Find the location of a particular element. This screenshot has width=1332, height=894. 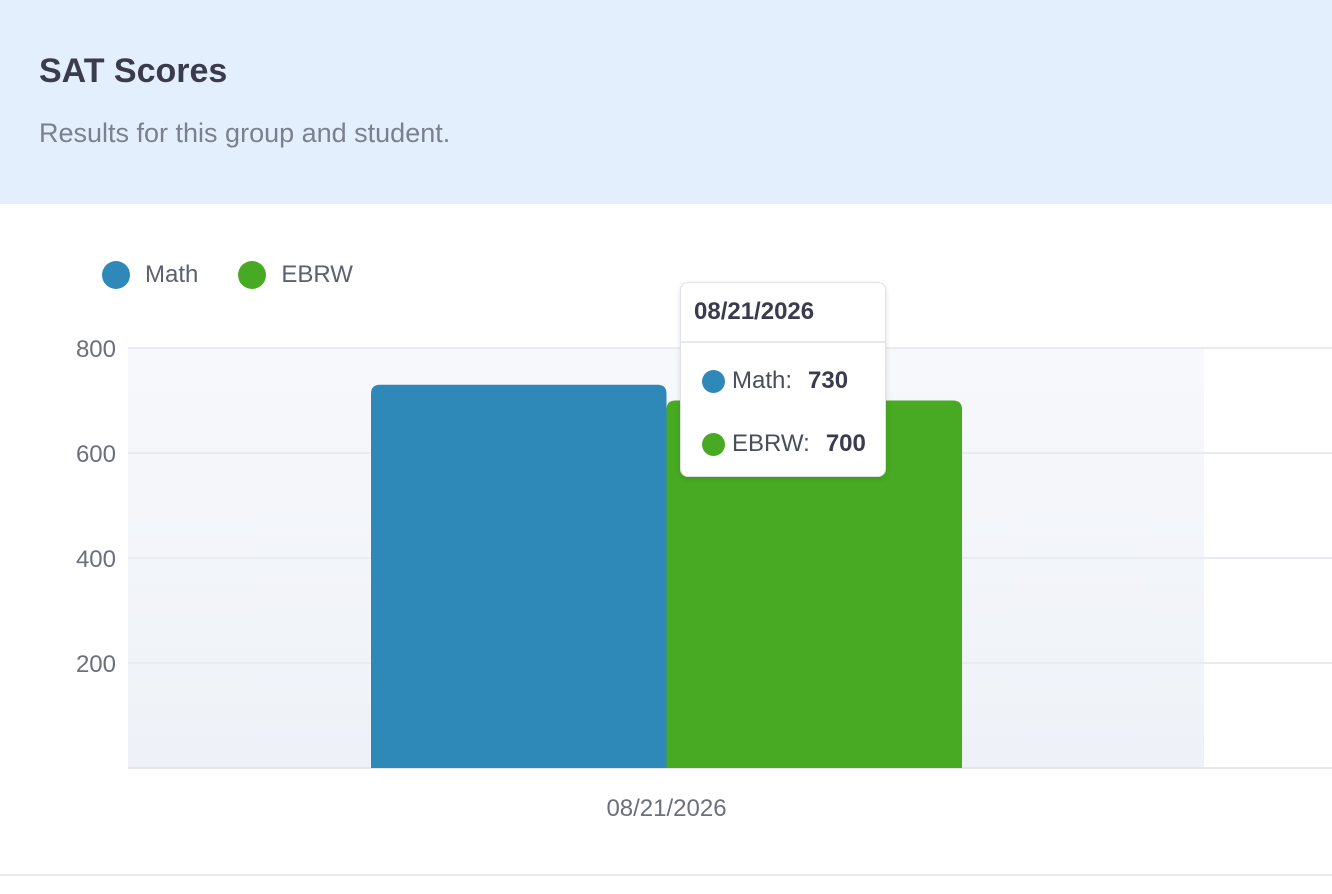

tooltip-swatch-ebrw is located at coordinates (713, 444).